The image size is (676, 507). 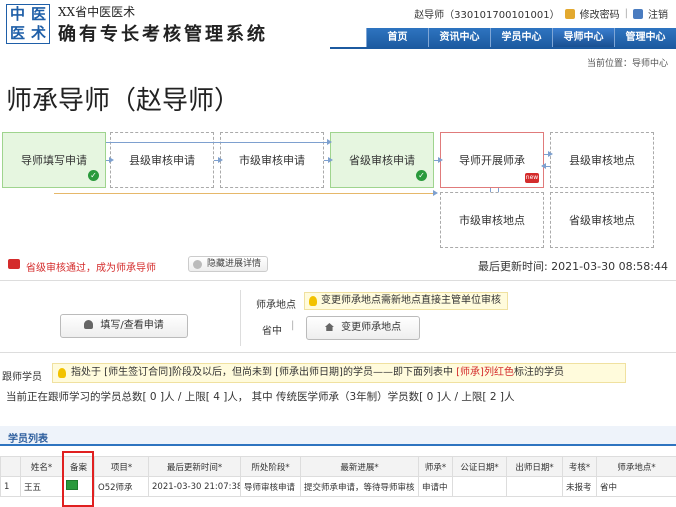 What do you see at coordinates (132, 325) in the screenshot?
I see `fill-application-label: 填写/查看申请` at bounding box center [132, 325].